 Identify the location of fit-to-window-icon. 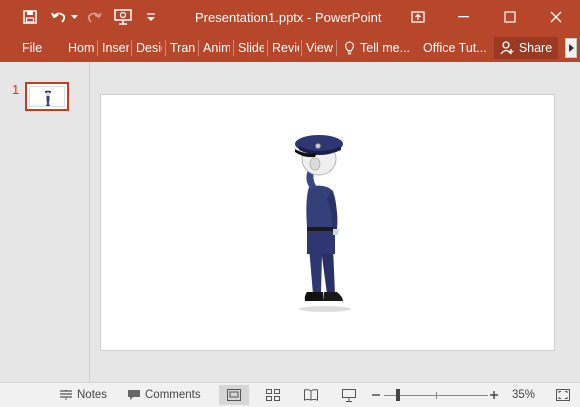
(563, 395).